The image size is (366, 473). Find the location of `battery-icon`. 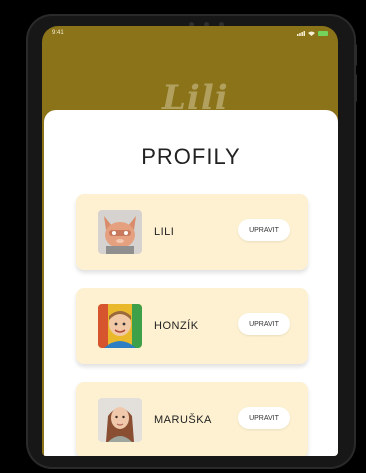

battery-icon is located at coordinates (323, 33).